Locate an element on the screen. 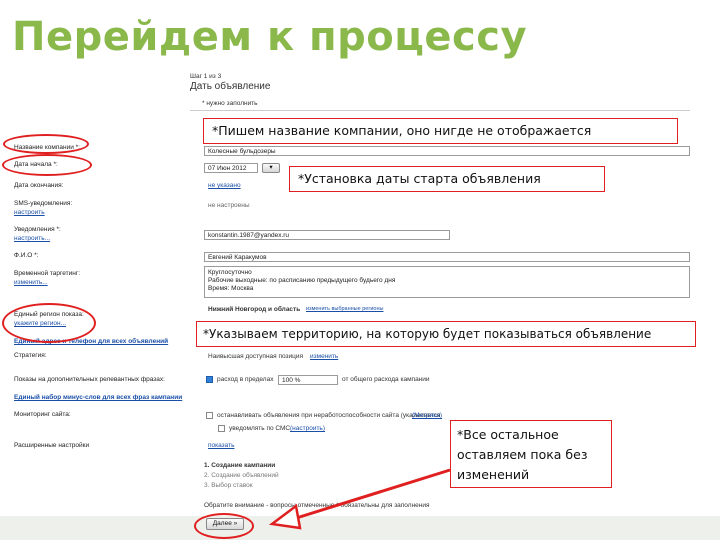 This screenshot has height=540, width=720. annotation-arrow is located at coordinates (359, 499).